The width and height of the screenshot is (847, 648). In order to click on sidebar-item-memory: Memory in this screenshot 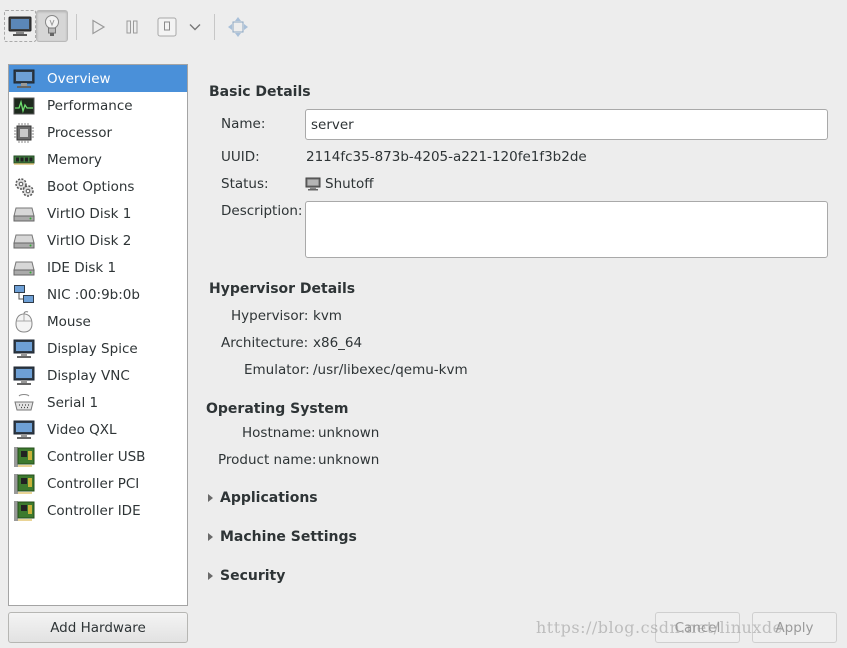, I will do `click(98, 159)`.